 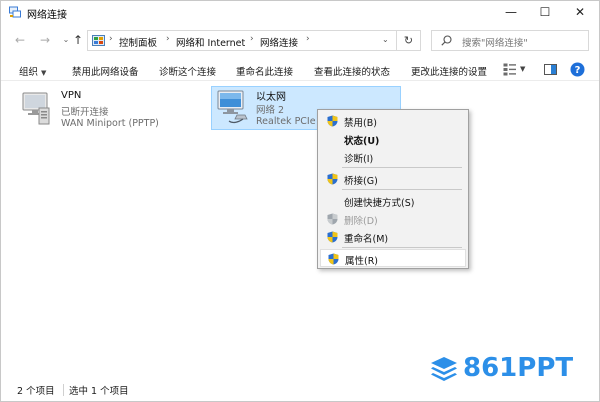 I want to click on maximize-button: ☐, so click(x=545, y=12).